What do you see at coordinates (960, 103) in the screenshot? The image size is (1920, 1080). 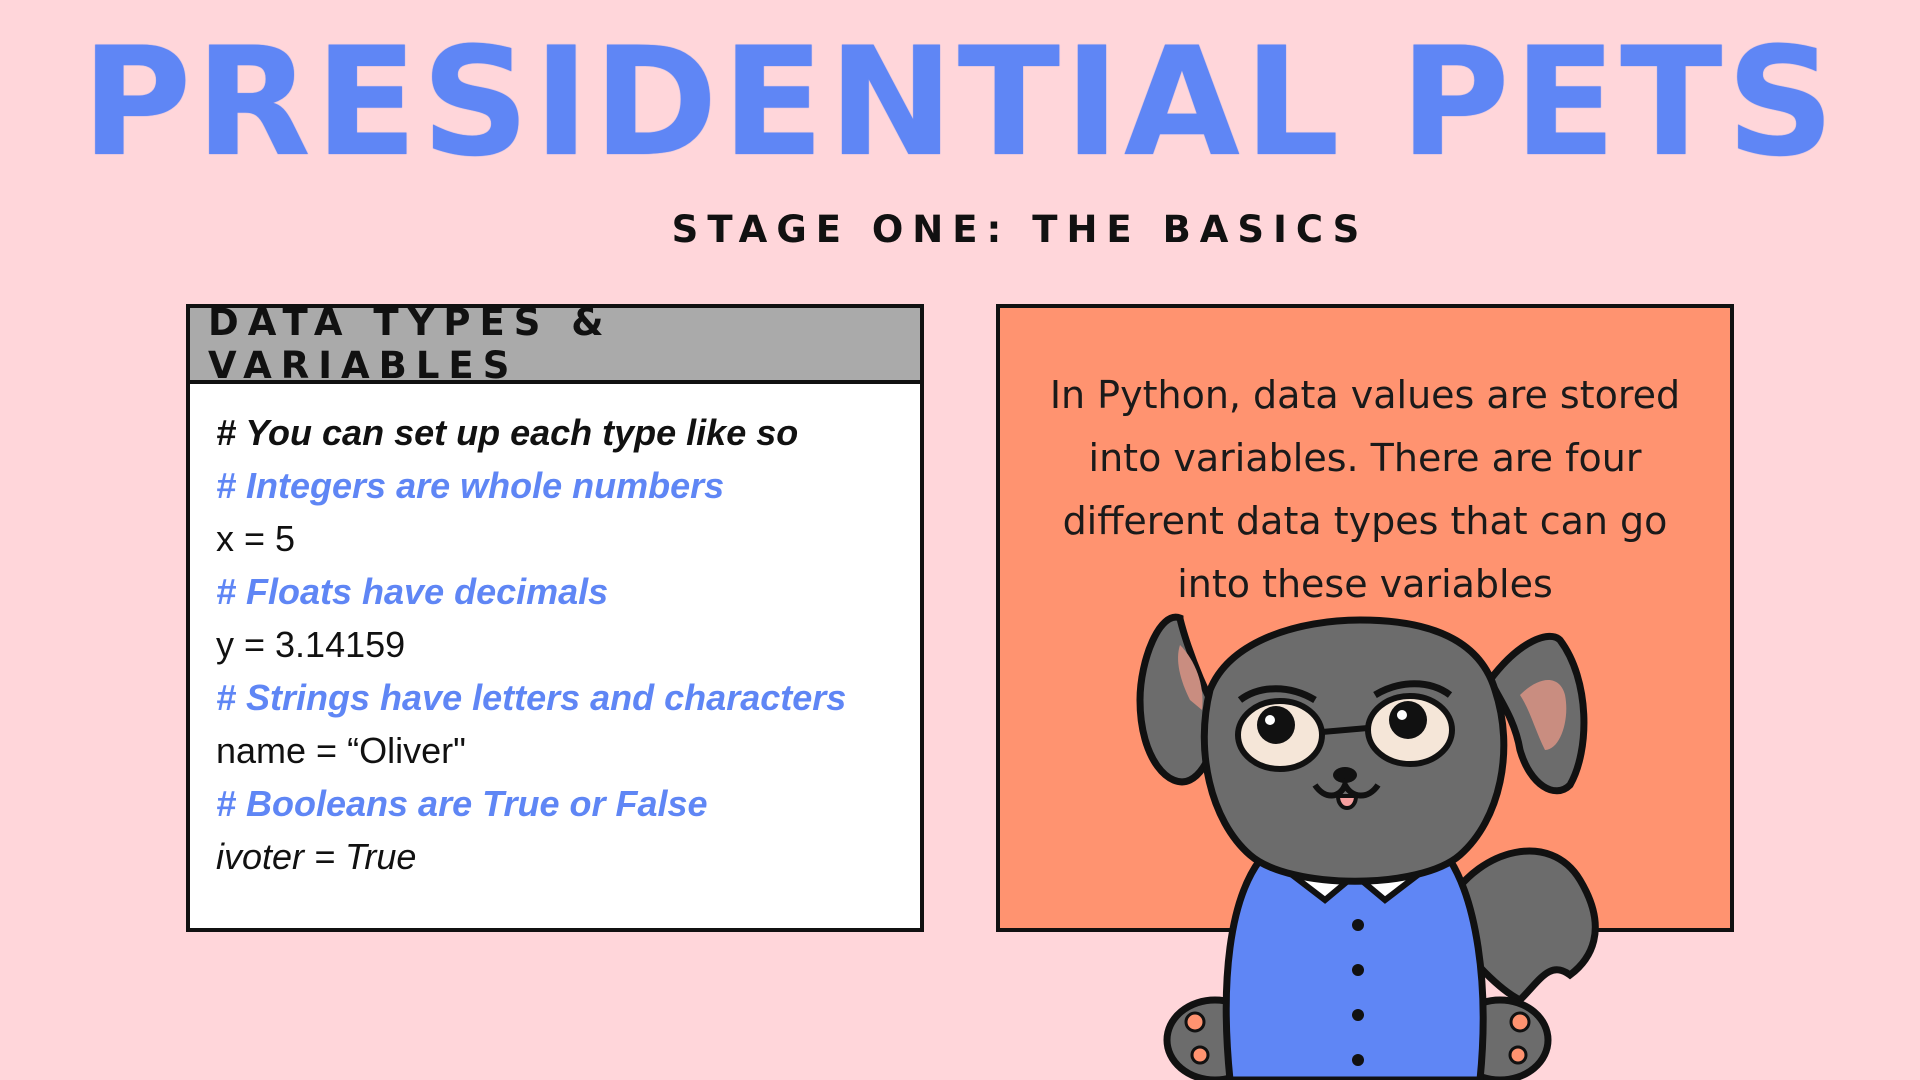 I see `page-title: PRESIDENTIAL PETS` at bounding box center [960, 103].